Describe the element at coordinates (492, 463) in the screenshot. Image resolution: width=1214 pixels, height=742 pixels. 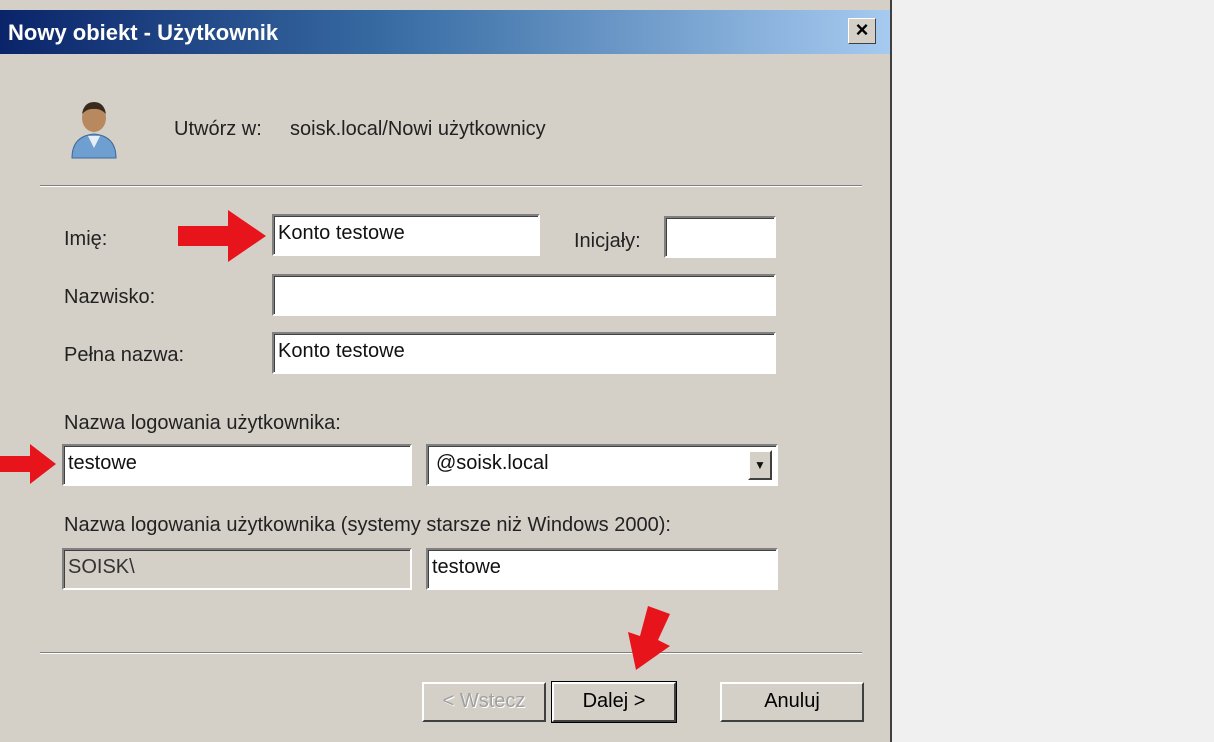
I see `domain-select-value: @soisk.local` at that location.